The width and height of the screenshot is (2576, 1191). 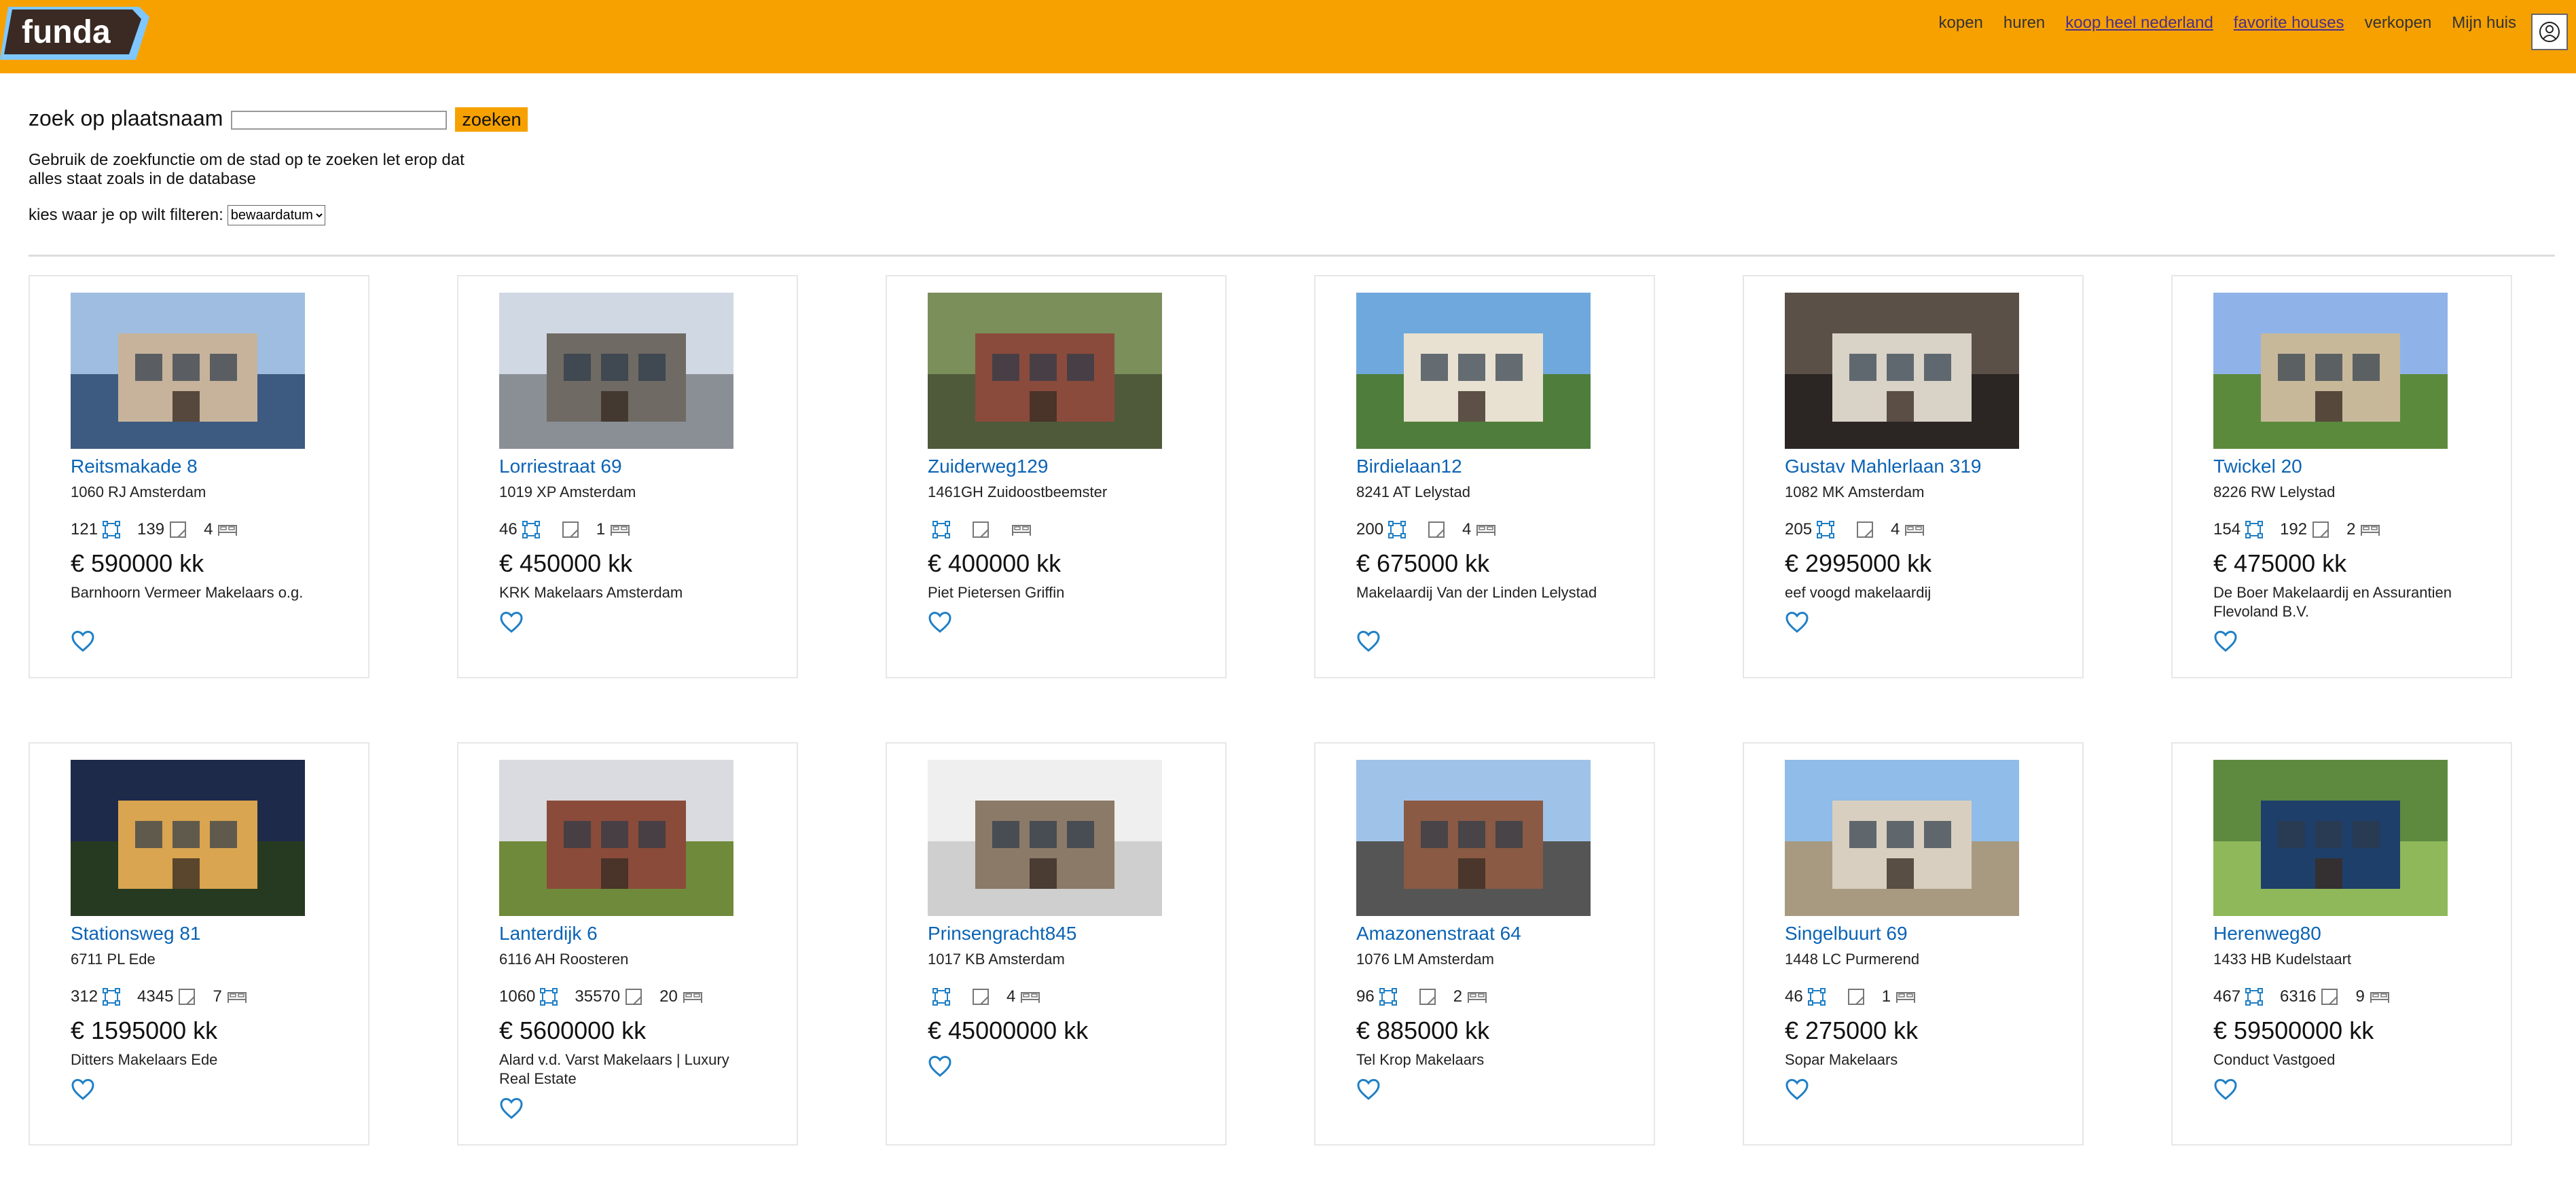 I want to click on filter-label: kies waar je op wilt filteren:, so click(x=126, y=215).